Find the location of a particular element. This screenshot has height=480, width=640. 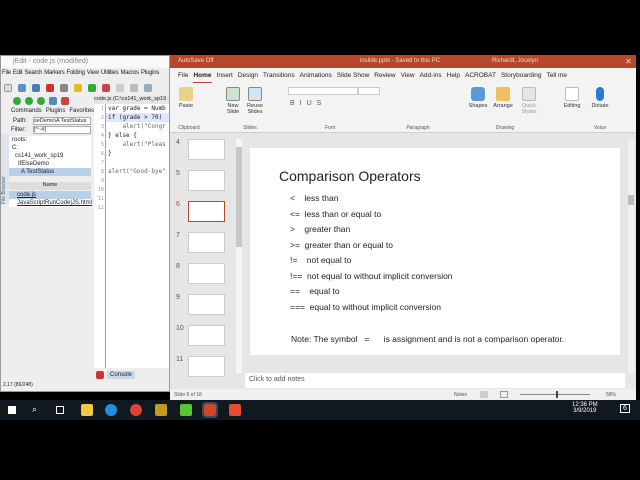

quick-styles-button: Quick Styles is located at coordinates (529, 101).